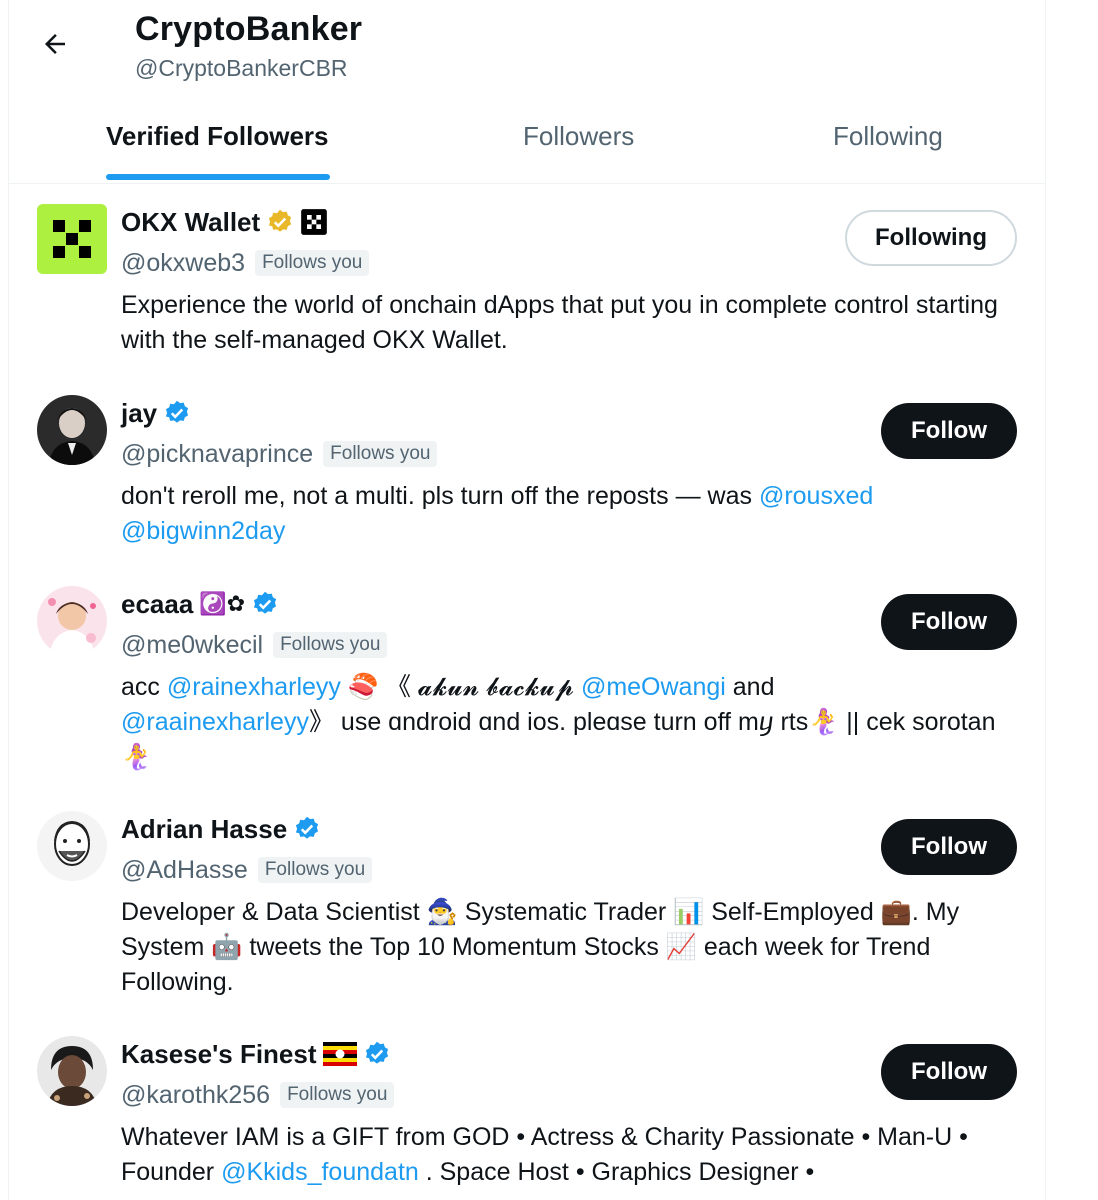  Describe the element at coordinates (190, 222) in the screenshot. I see `user-name: OKX Wallet` at that location.